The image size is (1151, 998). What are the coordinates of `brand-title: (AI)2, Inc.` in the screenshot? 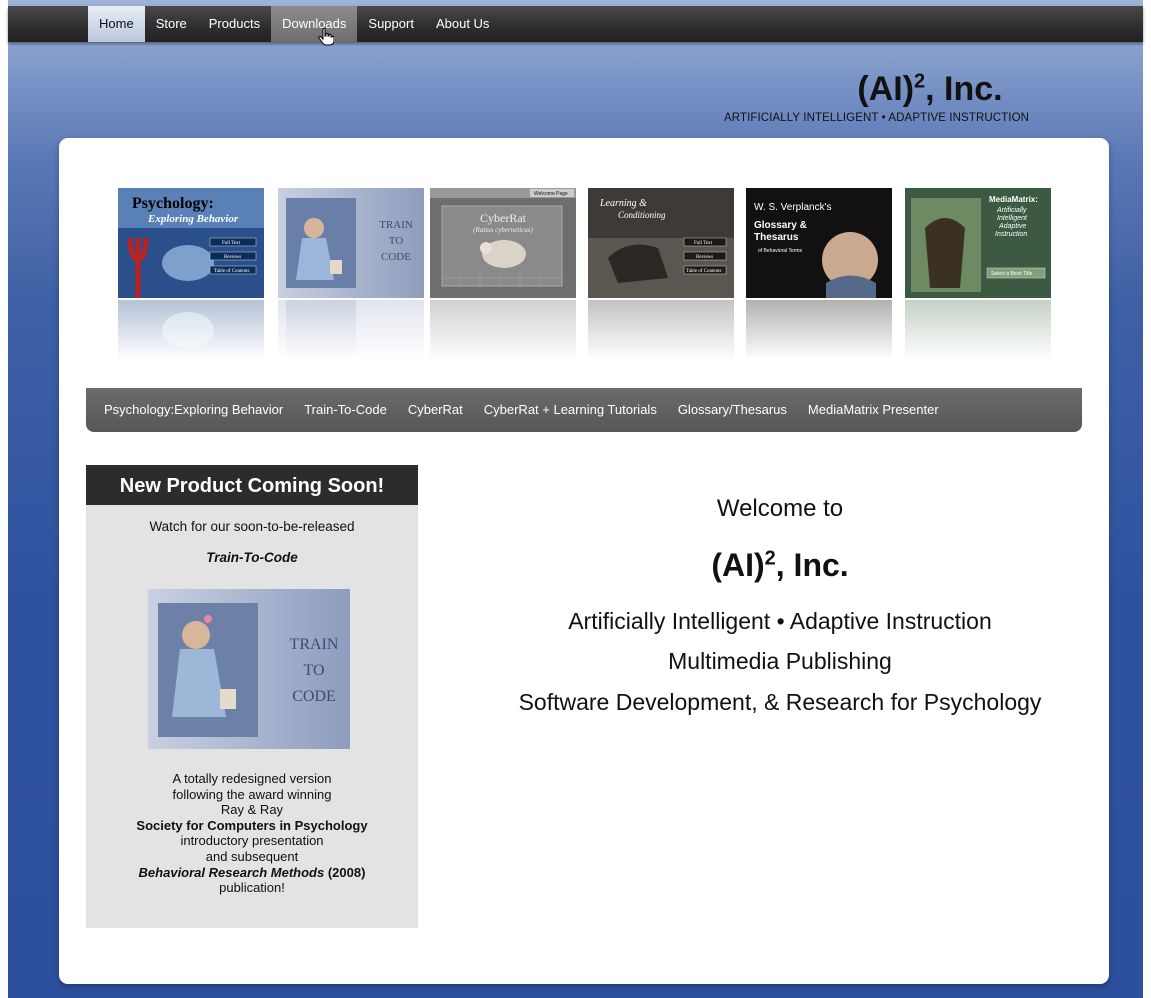 It's located at (930, 89).